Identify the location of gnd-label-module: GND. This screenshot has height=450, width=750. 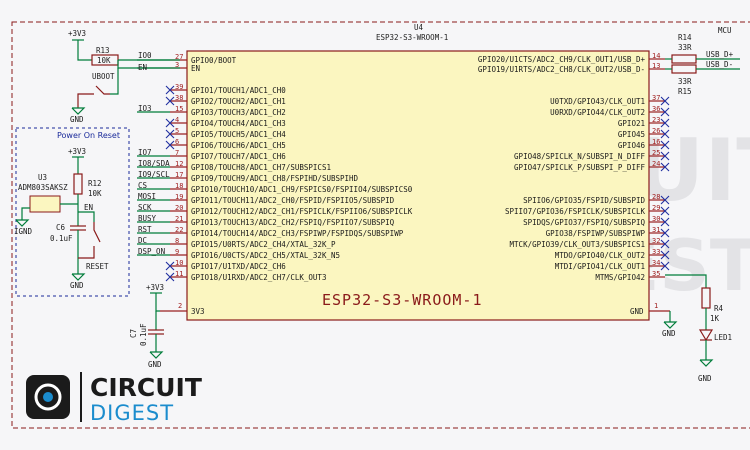
(669, 333).